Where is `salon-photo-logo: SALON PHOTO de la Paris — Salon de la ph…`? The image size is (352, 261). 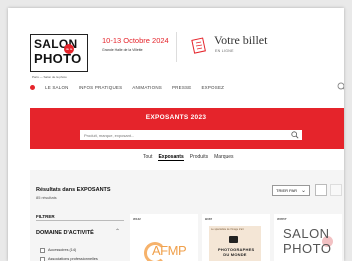 salon-photo-logo: SALON PHOTO de la Paris — Salon de la ph… is located at coordinates (59, 56).